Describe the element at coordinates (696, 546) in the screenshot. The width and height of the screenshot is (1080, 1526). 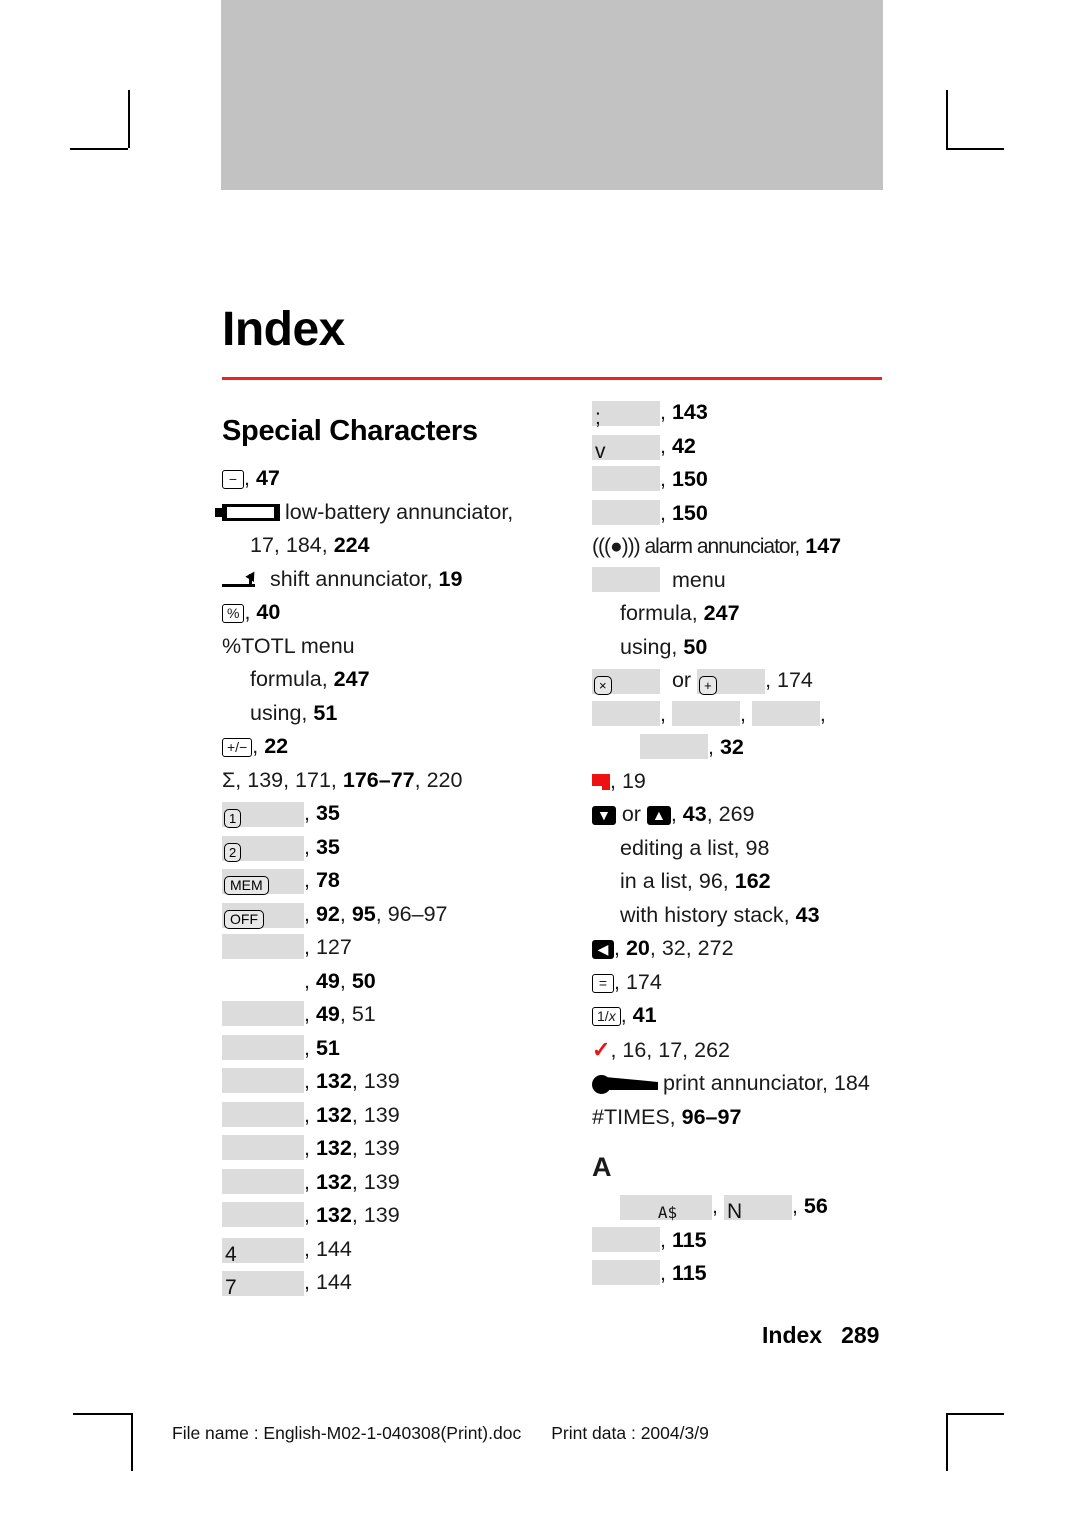
I see `alarm-annunciator-icon: (((●))) alarm annunciator,` at that location.